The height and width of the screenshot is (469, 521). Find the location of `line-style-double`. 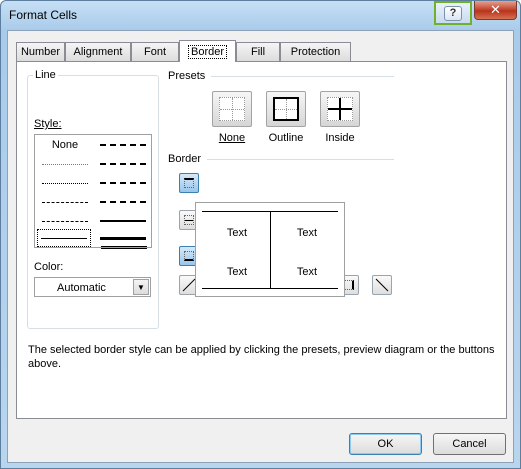

line-style-double is located at coordinates (124, 247).